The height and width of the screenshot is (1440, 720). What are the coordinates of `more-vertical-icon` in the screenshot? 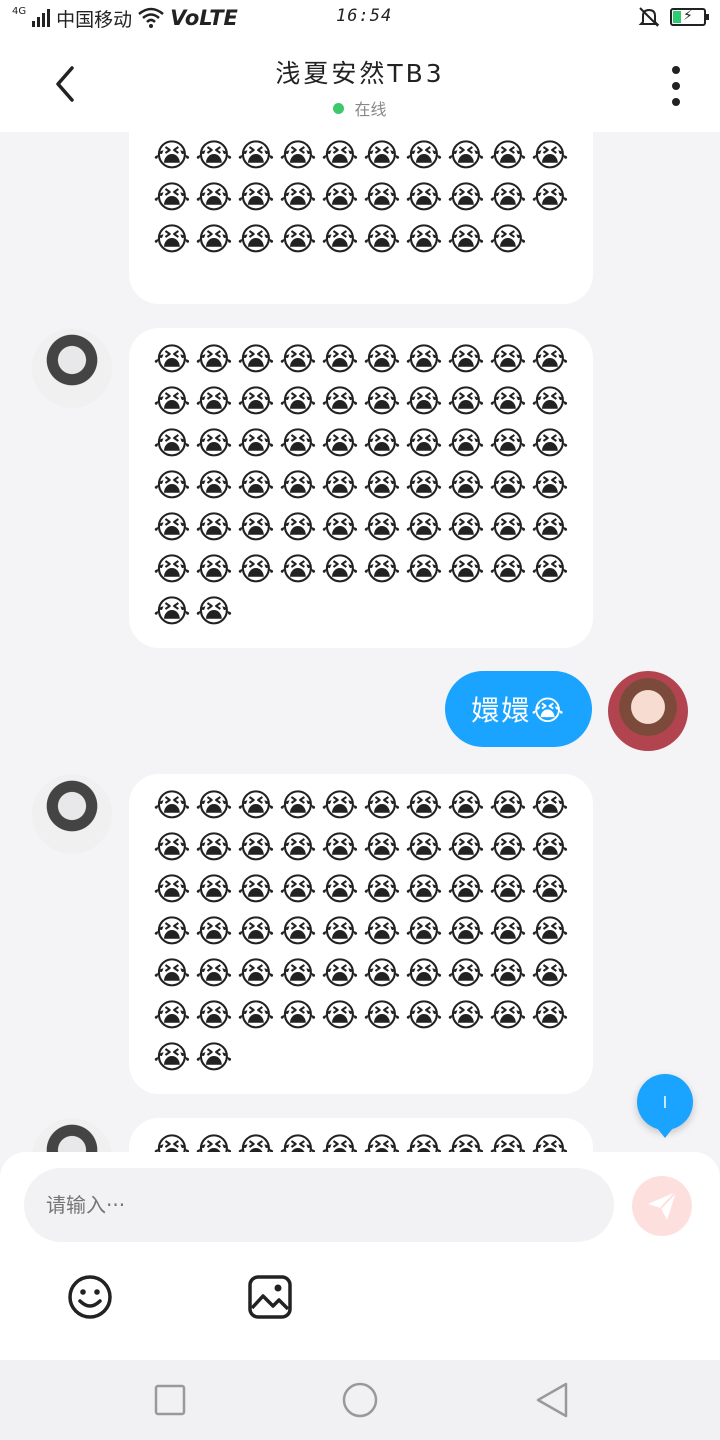 It's located at (676, 86).